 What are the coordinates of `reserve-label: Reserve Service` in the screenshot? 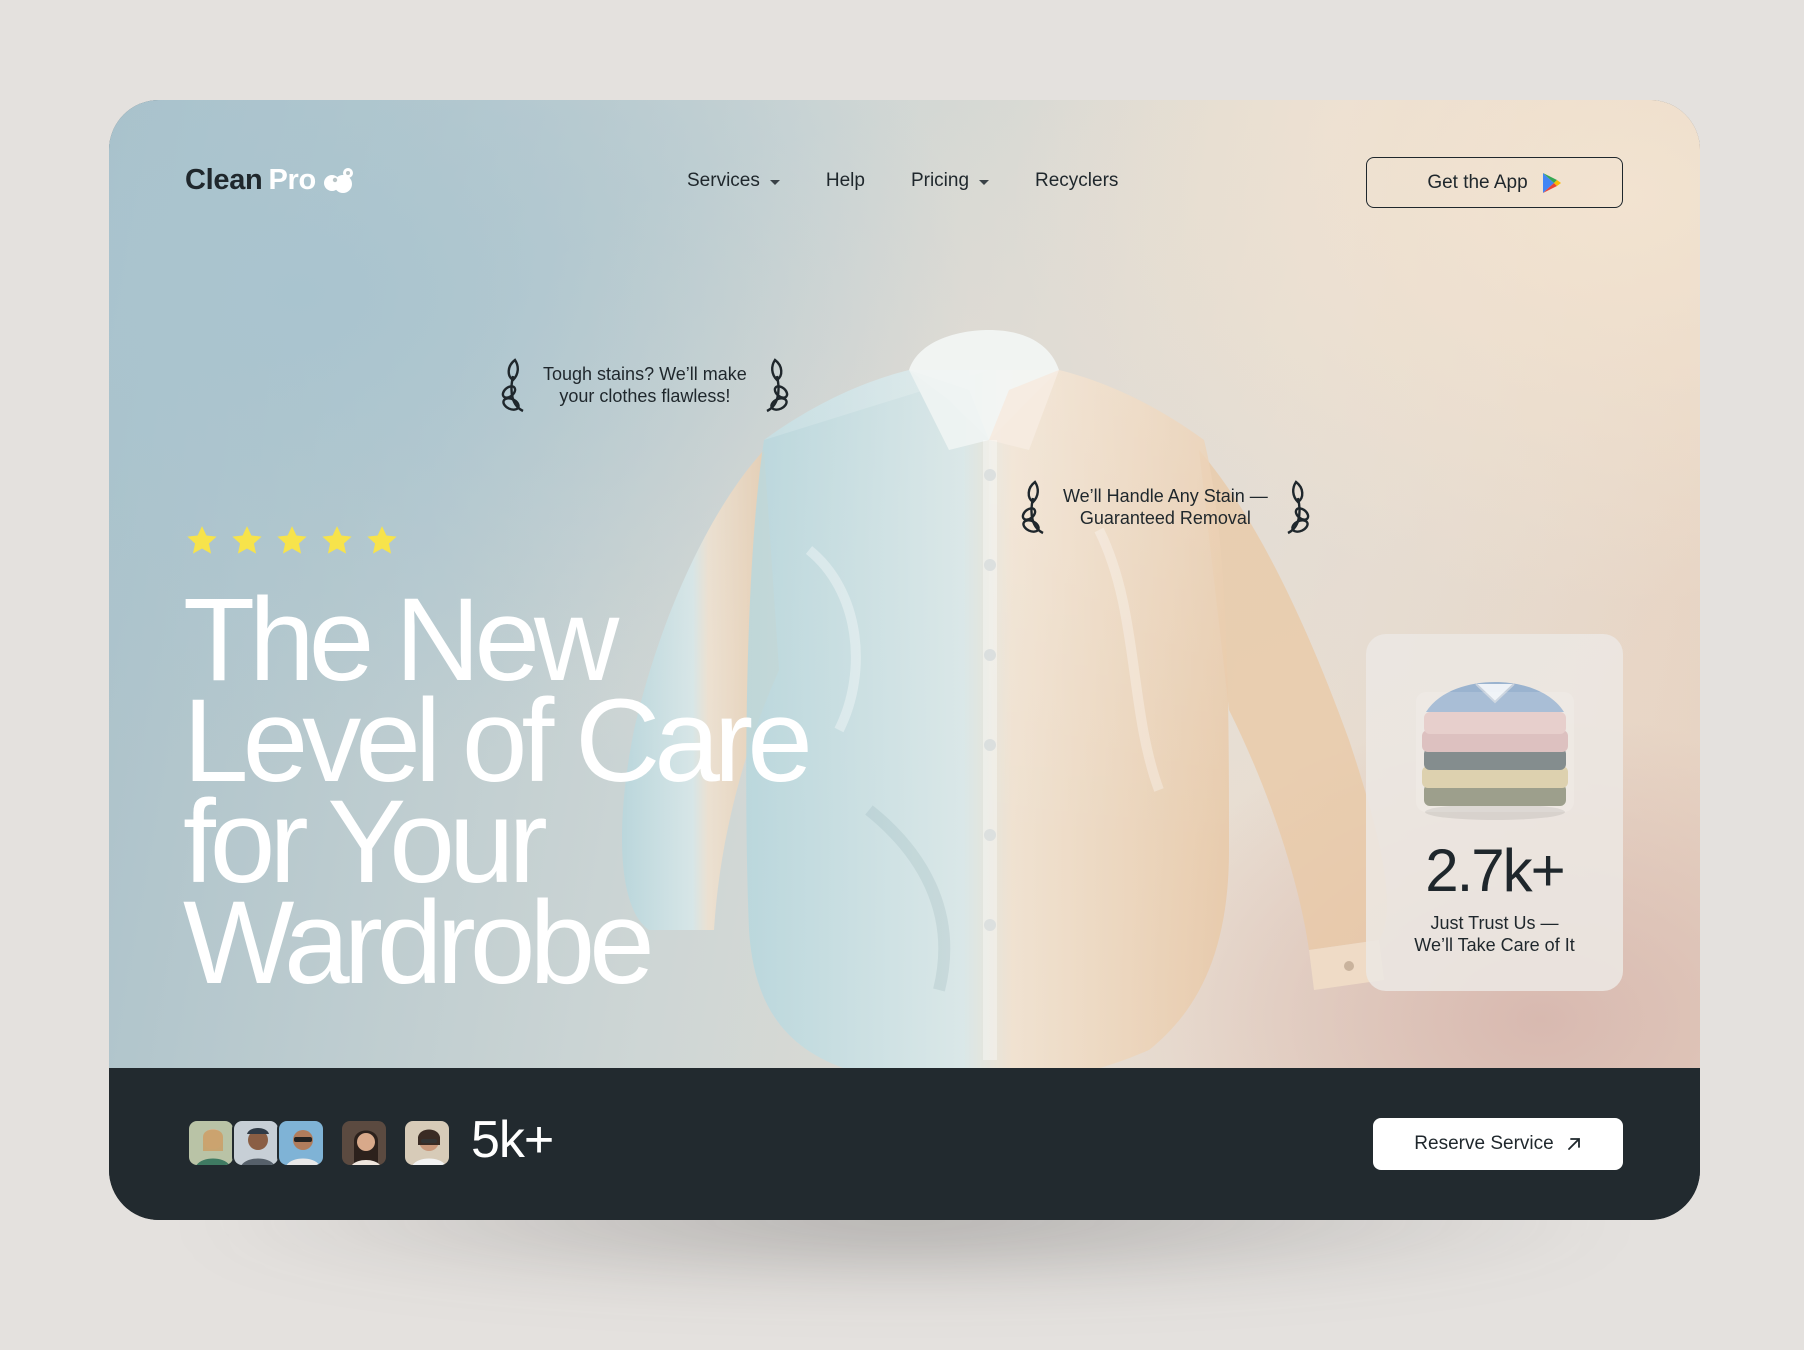 It's located at (1484, 1143).